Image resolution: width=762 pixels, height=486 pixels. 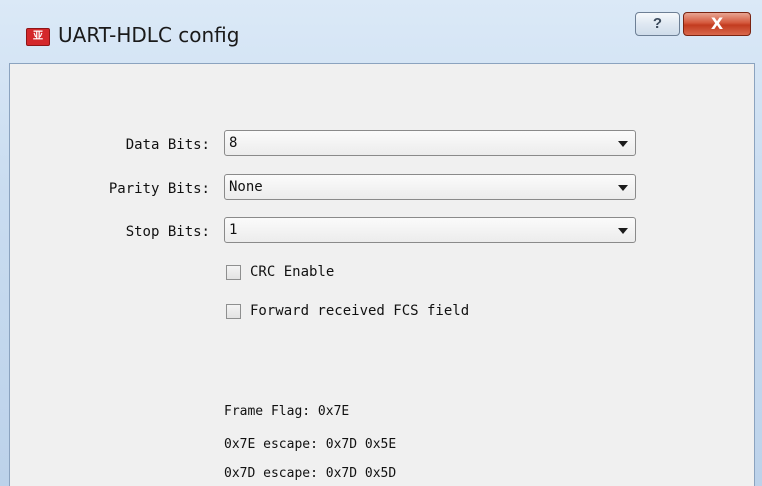 What do you see at coordinates (430, 143) in the screenshot?
I see `data-bits-select: 8` at bounding box center [430, 143].